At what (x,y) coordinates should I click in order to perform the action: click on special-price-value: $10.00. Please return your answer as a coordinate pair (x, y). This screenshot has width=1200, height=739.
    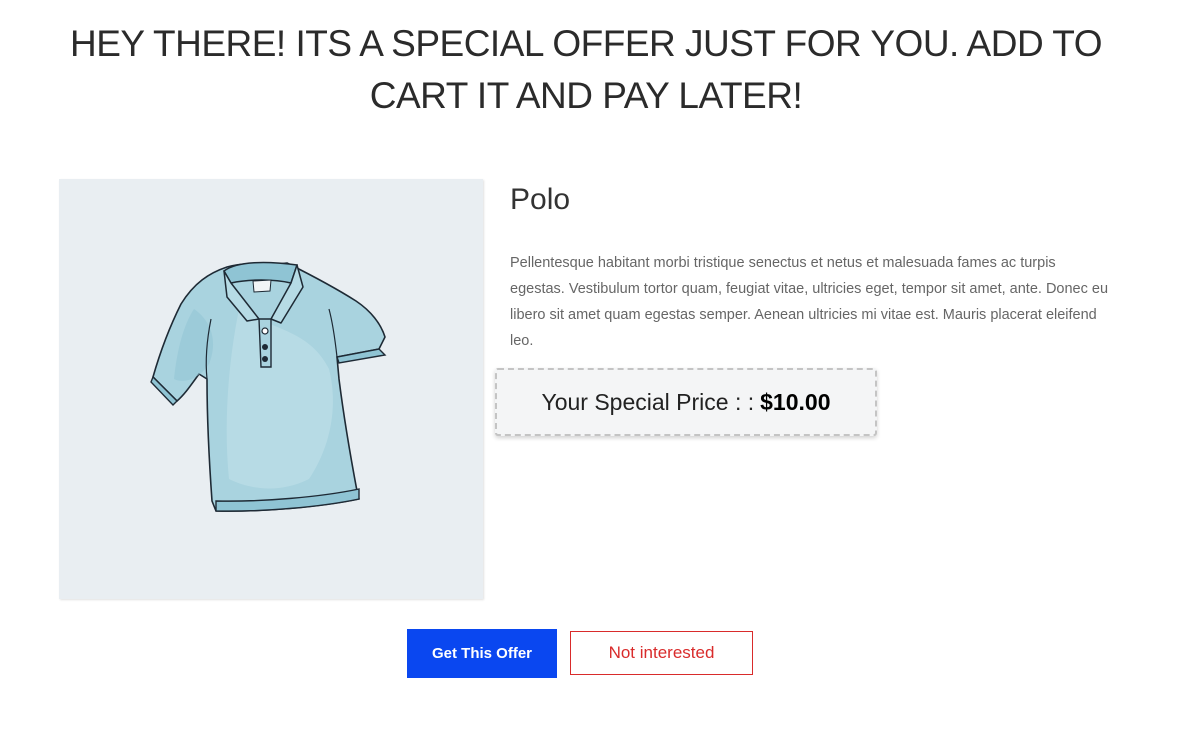
    Looking at the image, I should click on (795, 401).